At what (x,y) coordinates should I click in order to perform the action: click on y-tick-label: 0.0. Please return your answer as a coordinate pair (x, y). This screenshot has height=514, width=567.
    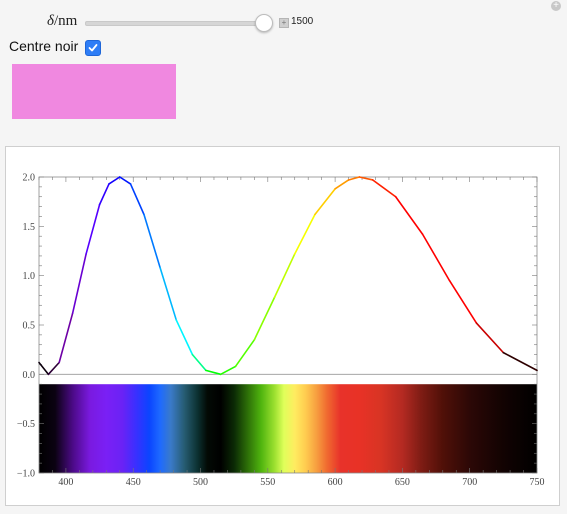
    Looking at the image, I should click on (29, 375).